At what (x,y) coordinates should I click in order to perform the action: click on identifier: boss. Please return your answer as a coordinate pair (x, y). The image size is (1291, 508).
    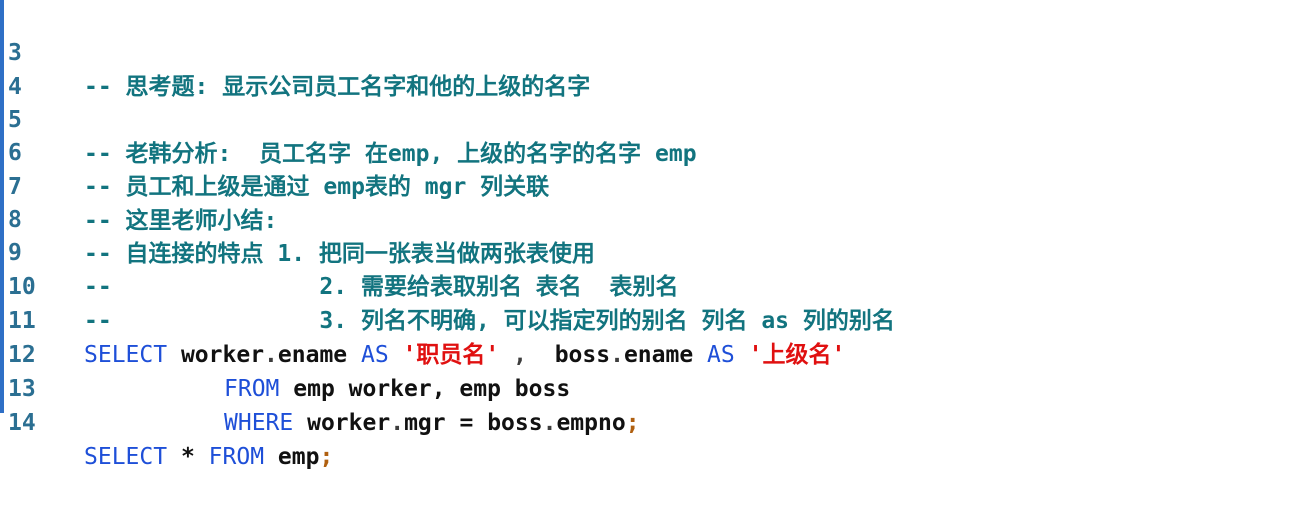
    Looking at the image, I should click on (515, 423).